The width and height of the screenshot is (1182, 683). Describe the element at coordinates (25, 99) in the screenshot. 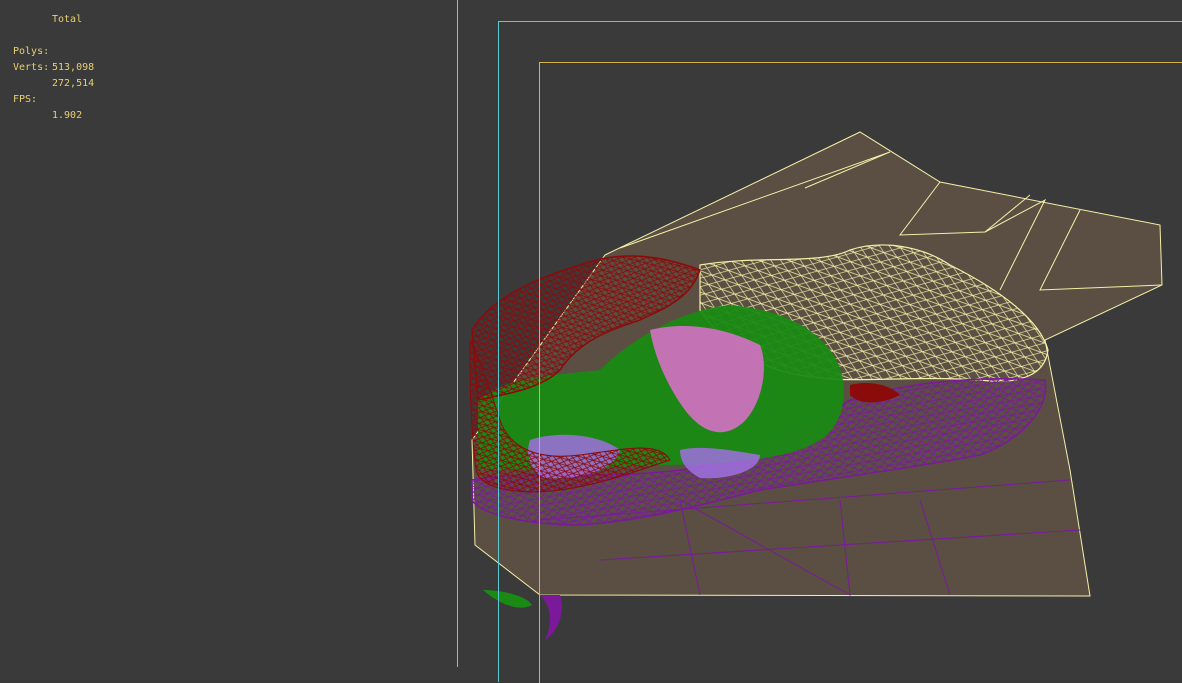

I see `fps-label: FPS:` at that location.